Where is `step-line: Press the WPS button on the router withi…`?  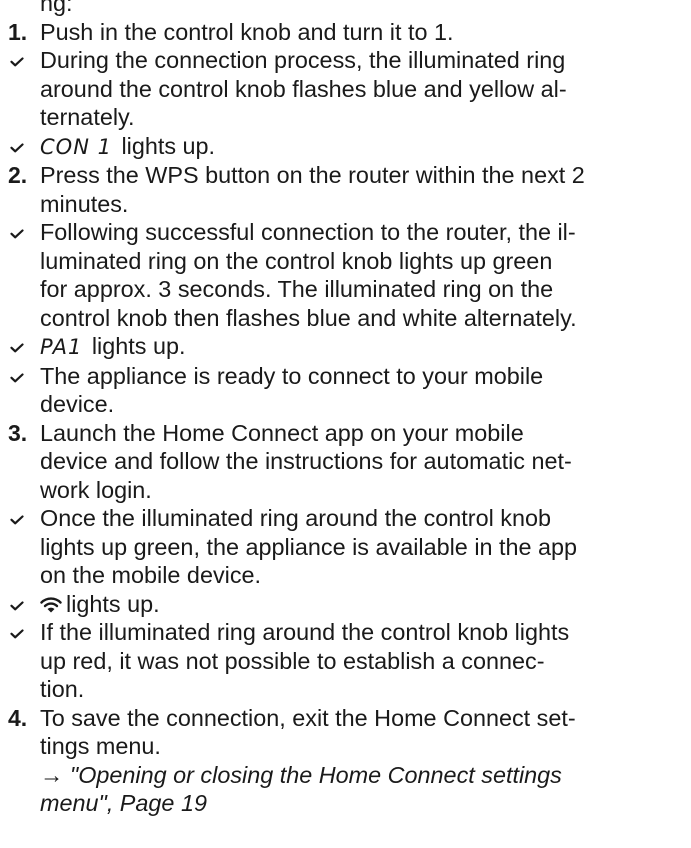
step-line: Press the WPS button on the router withi… is located at coordinates (312, 175).